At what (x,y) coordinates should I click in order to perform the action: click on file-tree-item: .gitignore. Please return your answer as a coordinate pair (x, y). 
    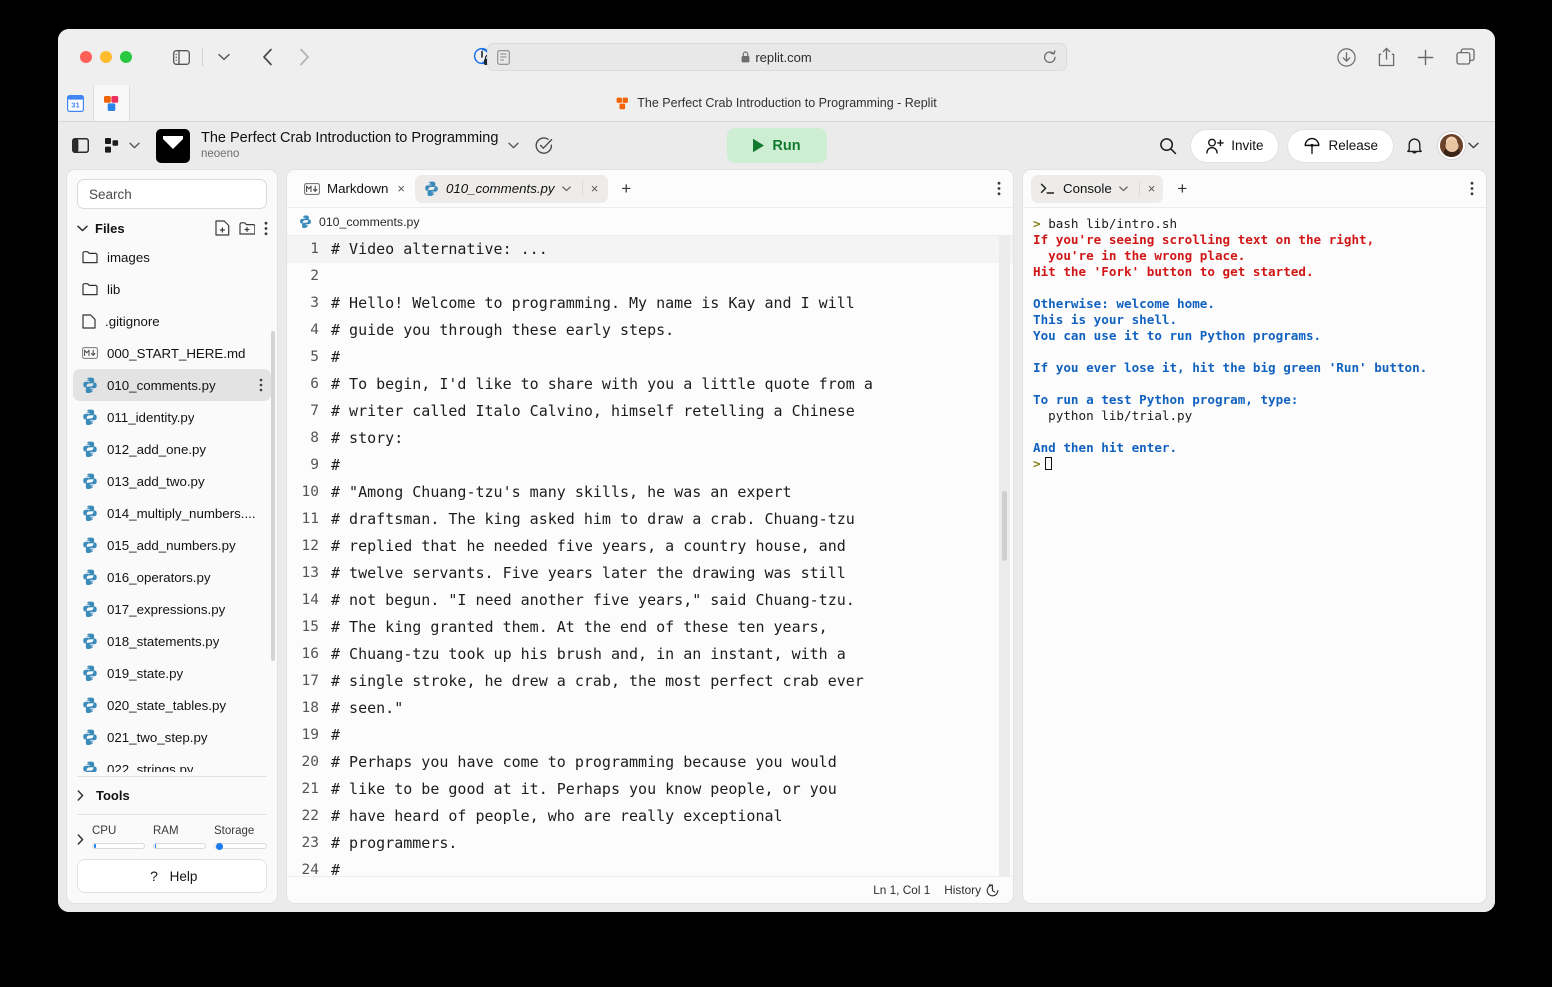
    Looking at the image, I should click on (172, 321).